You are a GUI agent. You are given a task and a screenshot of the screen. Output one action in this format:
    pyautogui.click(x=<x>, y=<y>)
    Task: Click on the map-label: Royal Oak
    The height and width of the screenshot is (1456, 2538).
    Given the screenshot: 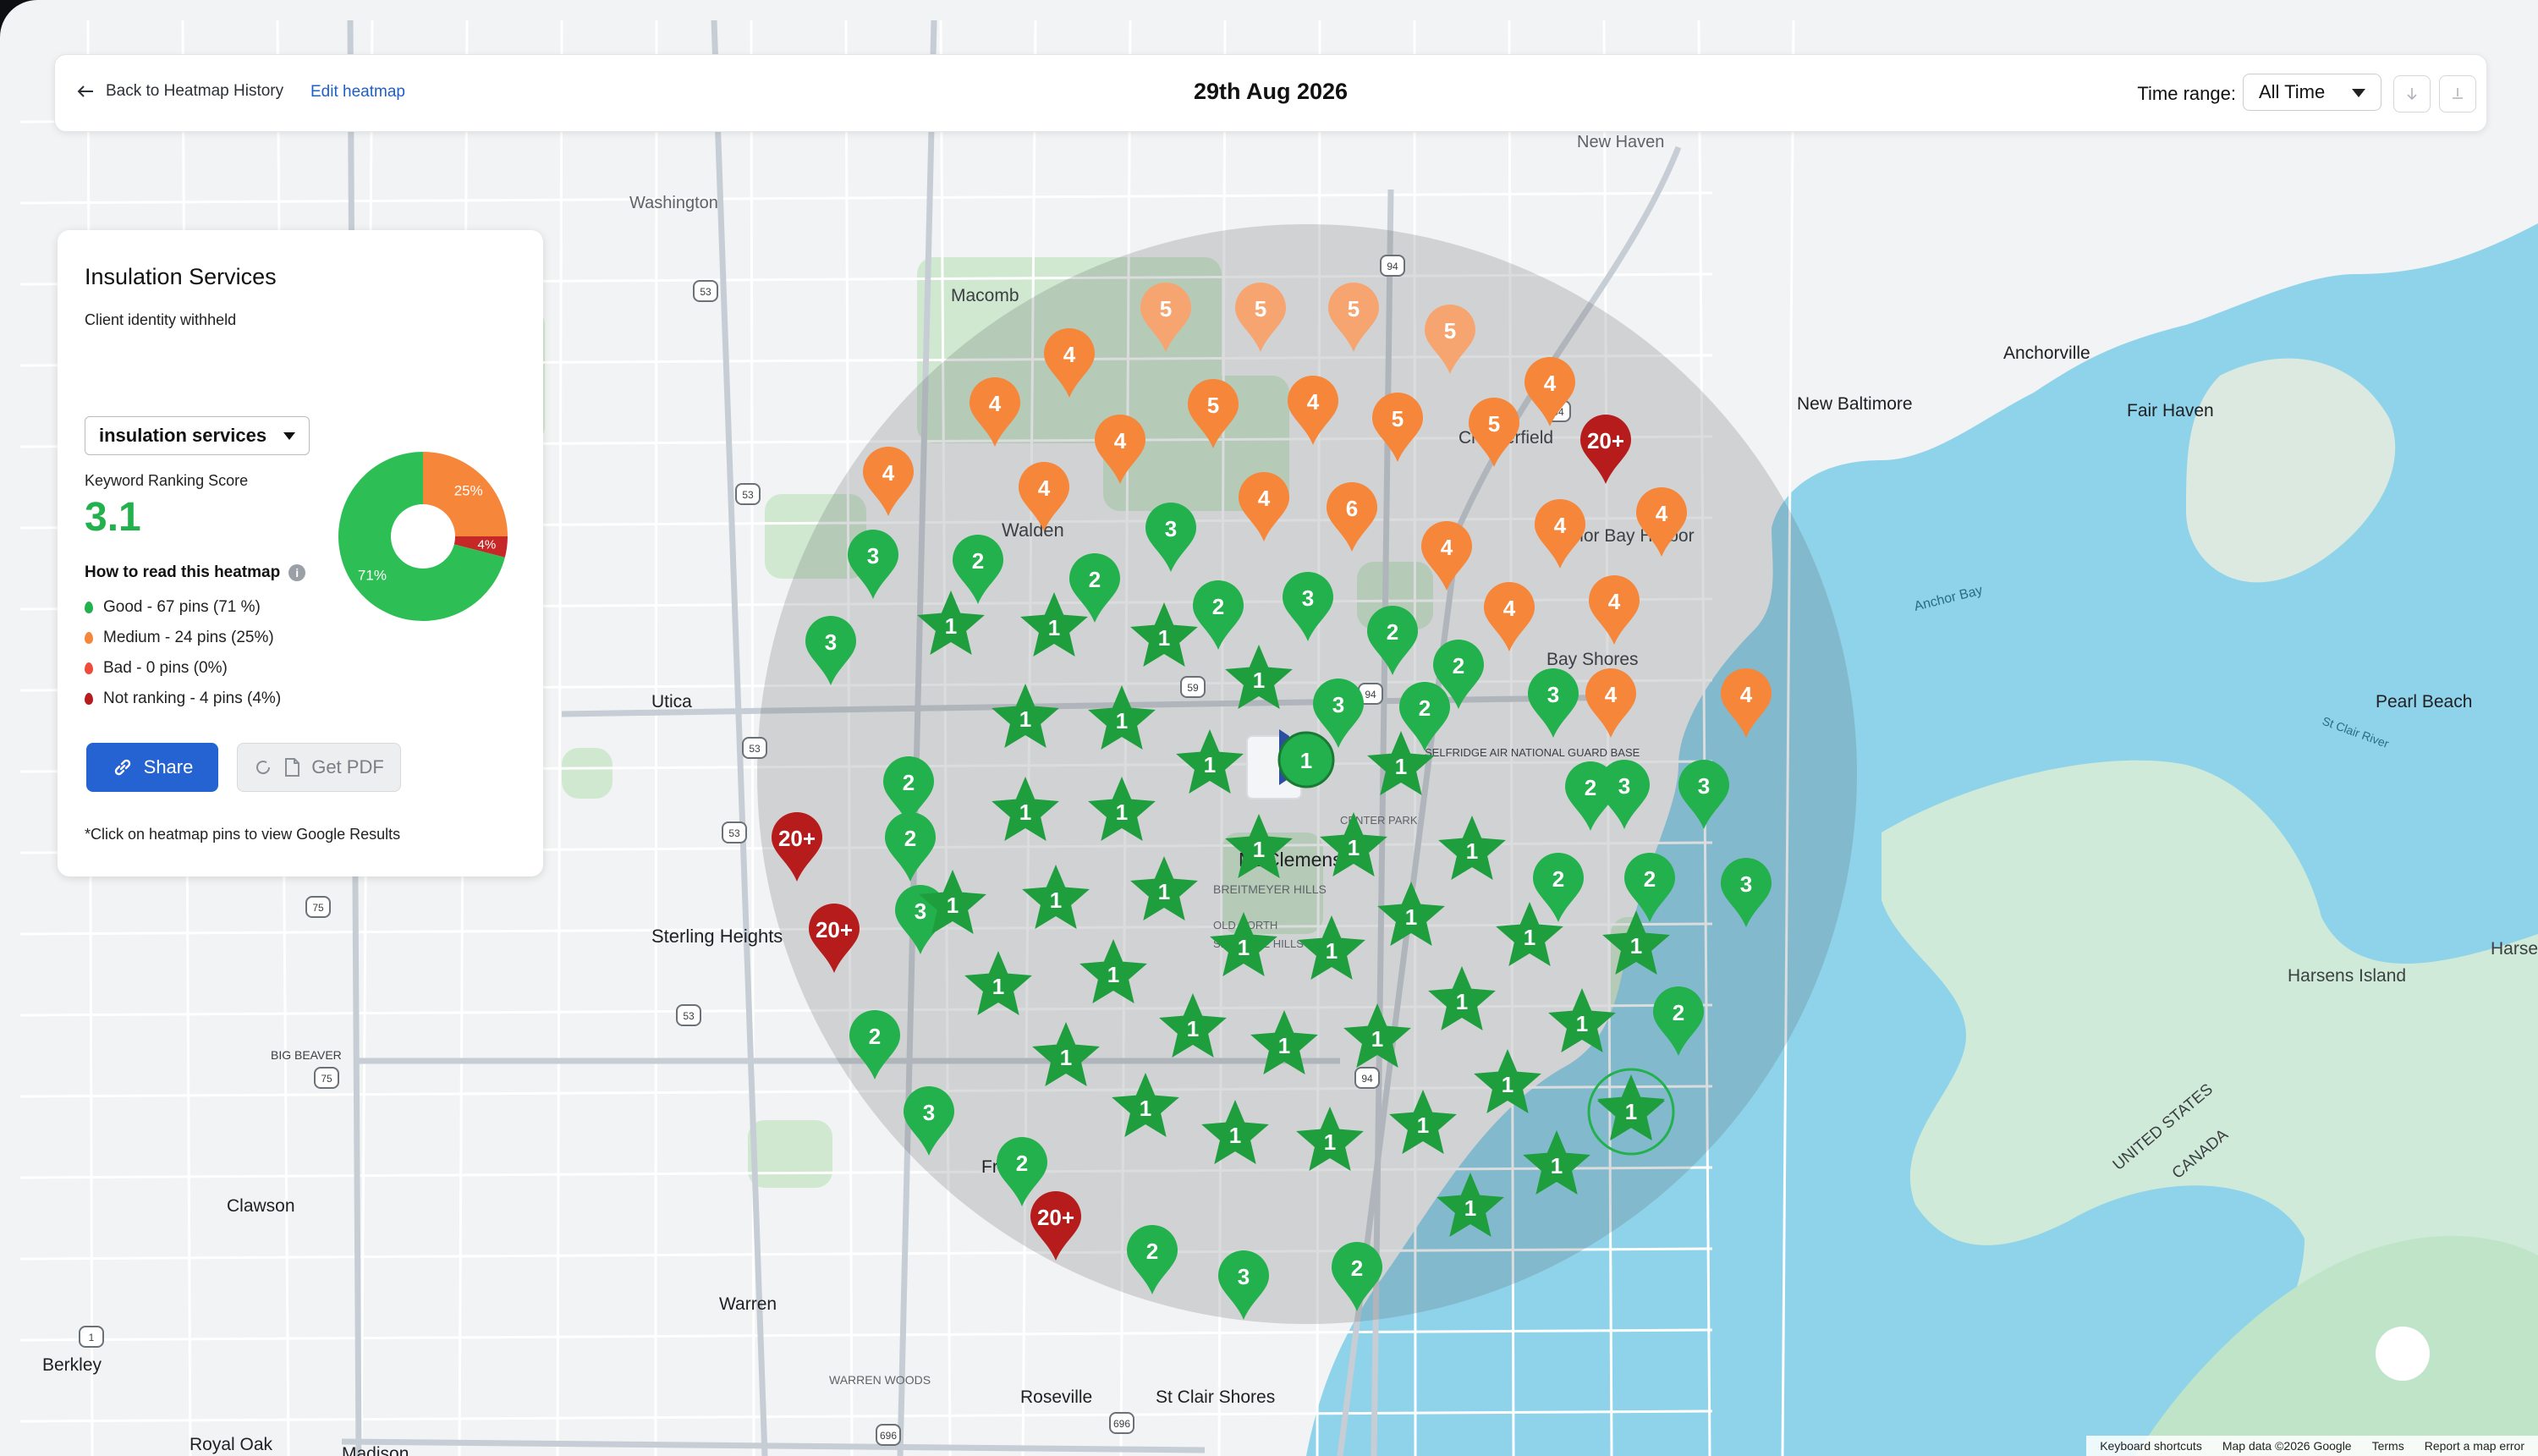 What is the action you would take?
    pyautogui.click(x=231, y=1444)
    